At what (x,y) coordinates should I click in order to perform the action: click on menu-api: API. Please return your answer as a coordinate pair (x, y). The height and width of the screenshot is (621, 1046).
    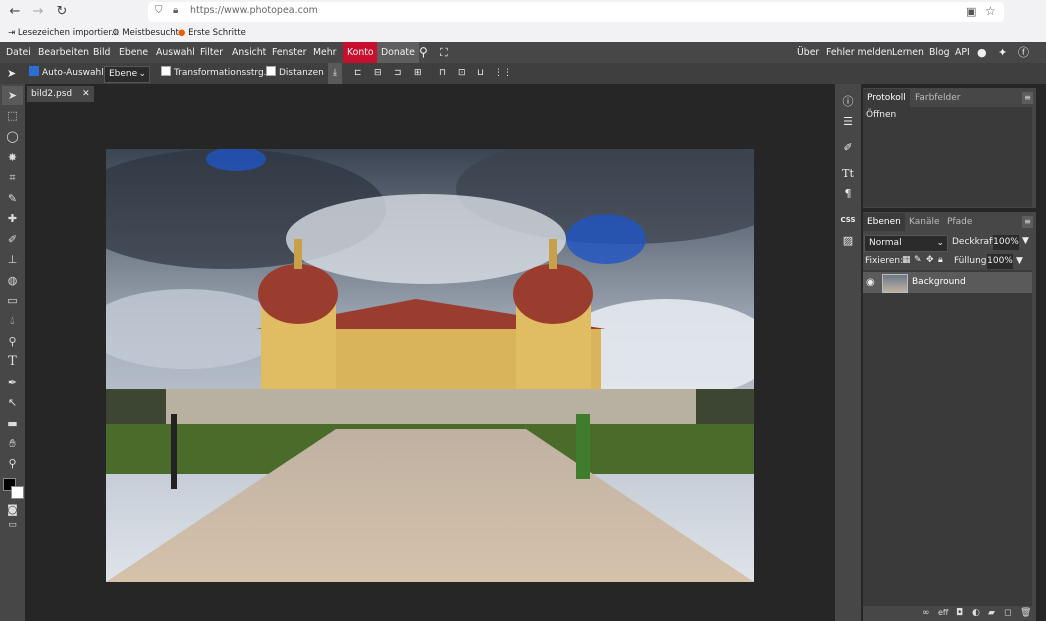
    Looking at the image, I should click on (962, 52).